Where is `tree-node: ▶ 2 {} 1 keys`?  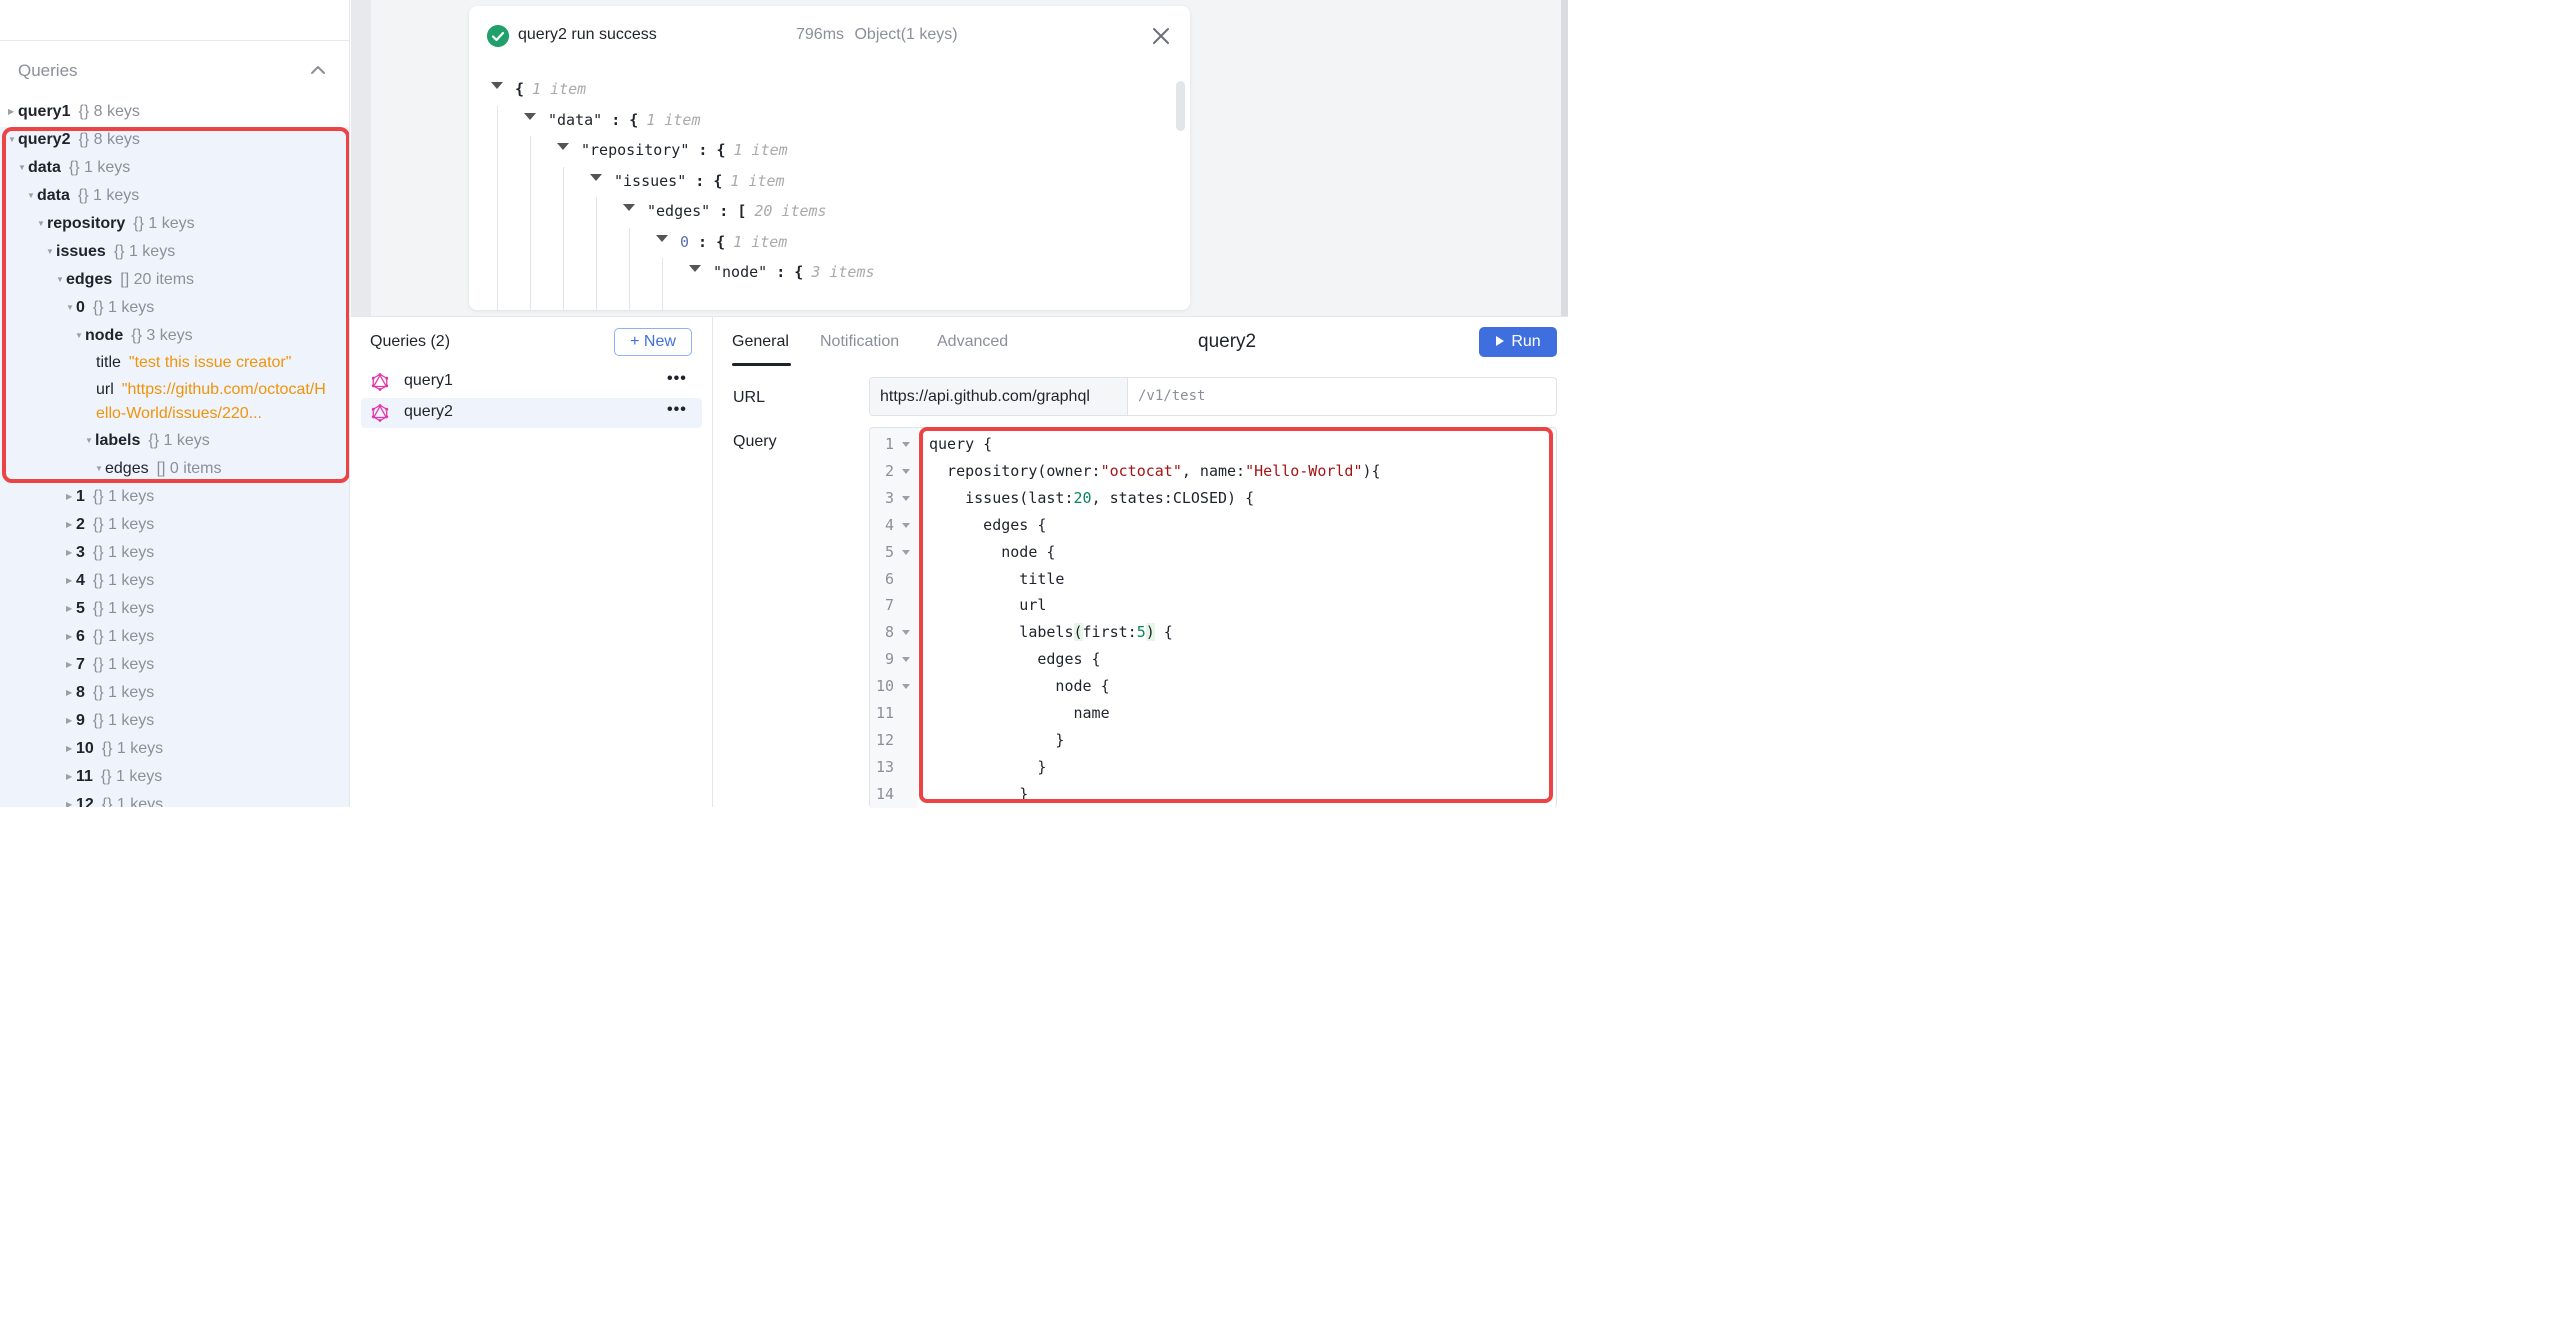 tree-node: ▶ 2 {} 1 keys is located at coordinates (110, 525).